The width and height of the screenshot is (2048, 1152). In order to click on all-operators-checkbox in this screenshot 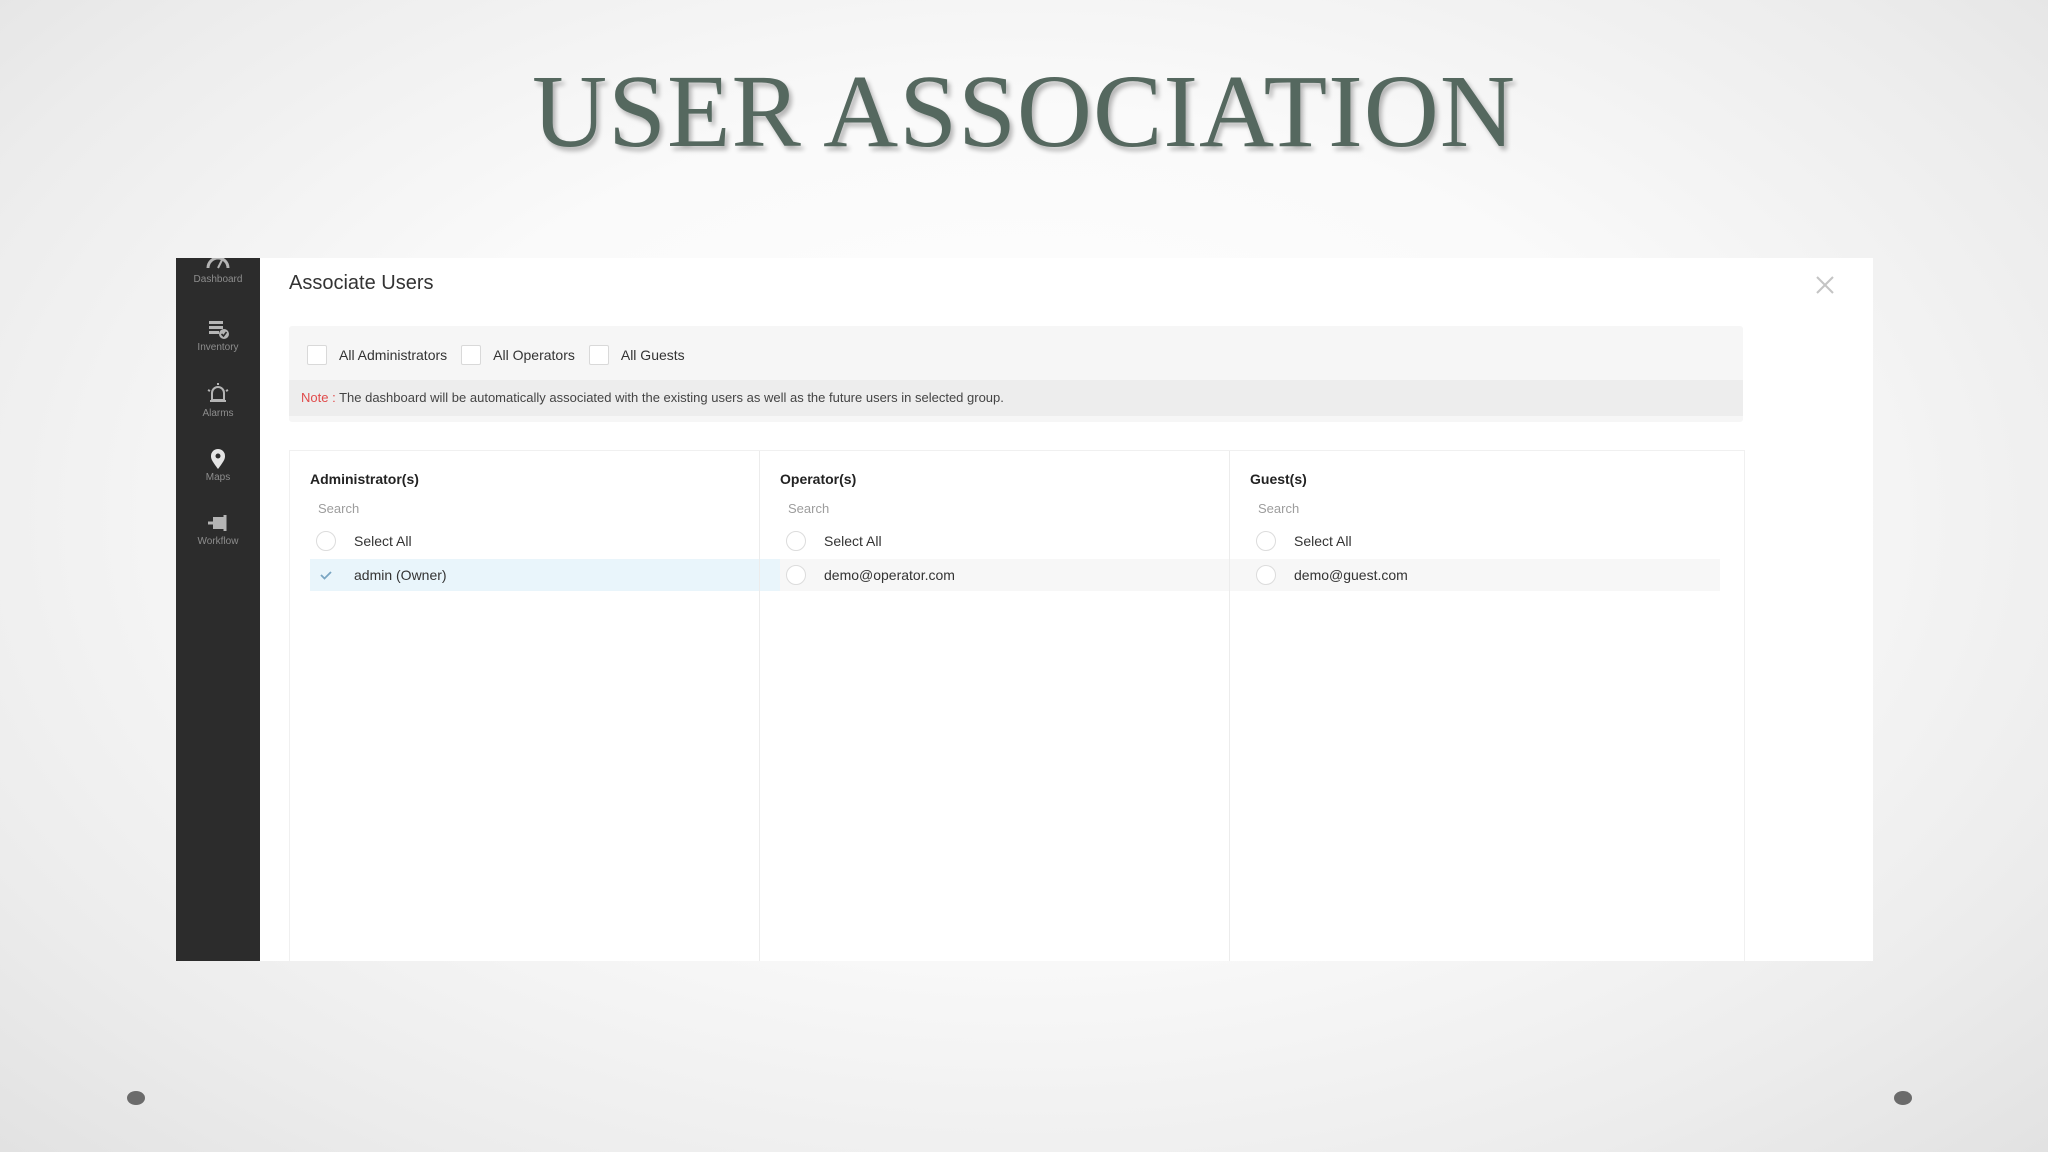, I will do `click(471, 355)`.